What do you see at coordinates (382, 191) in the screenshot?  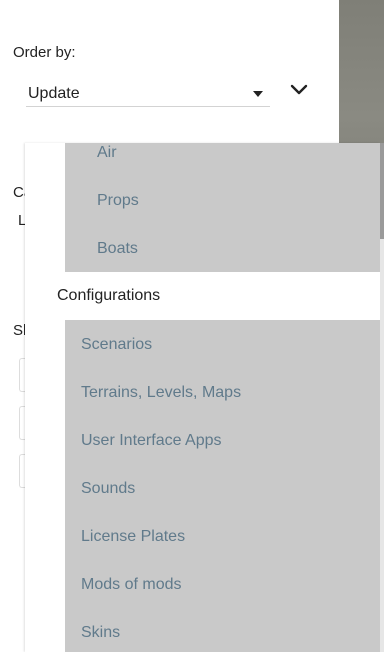 I see `dropdown-scrollbar-thumb` at bounding box center [382, 191].